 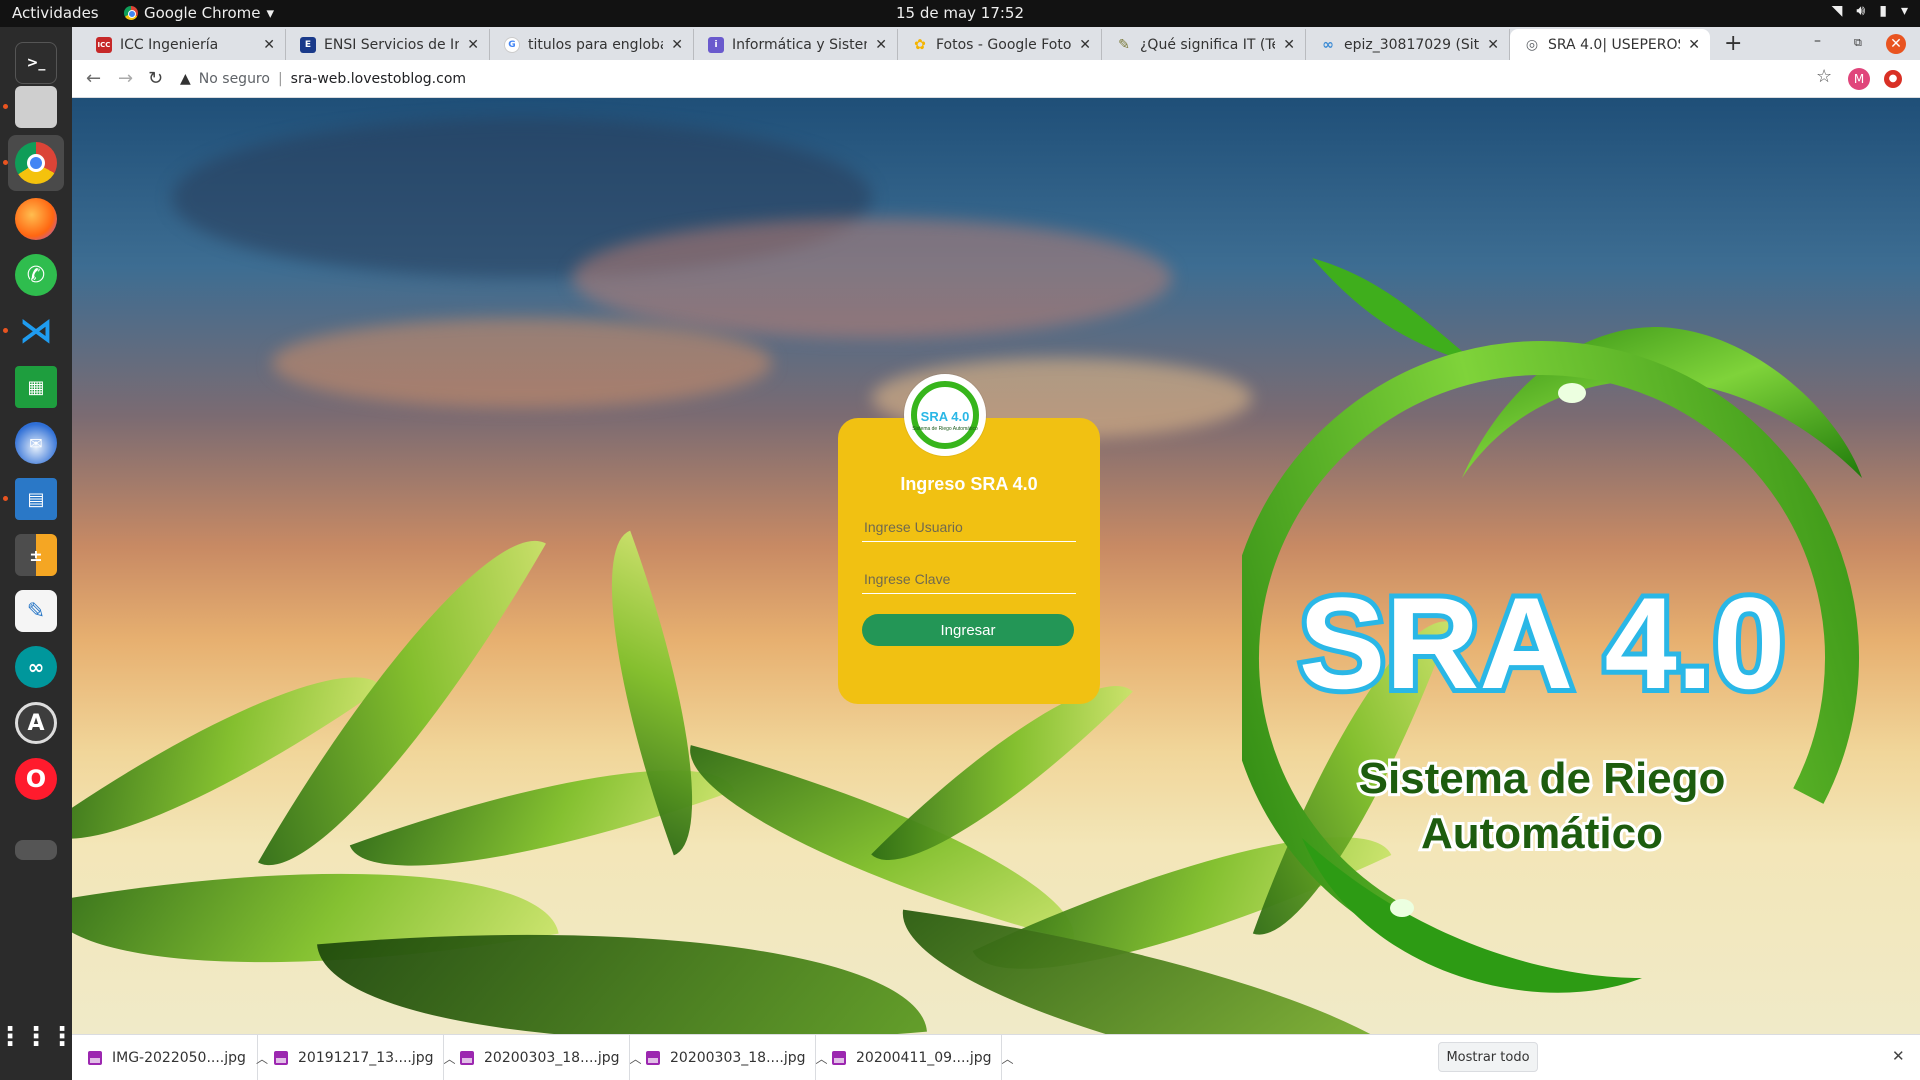 I want to click on forward-button: →, so click(x=125, y=78).